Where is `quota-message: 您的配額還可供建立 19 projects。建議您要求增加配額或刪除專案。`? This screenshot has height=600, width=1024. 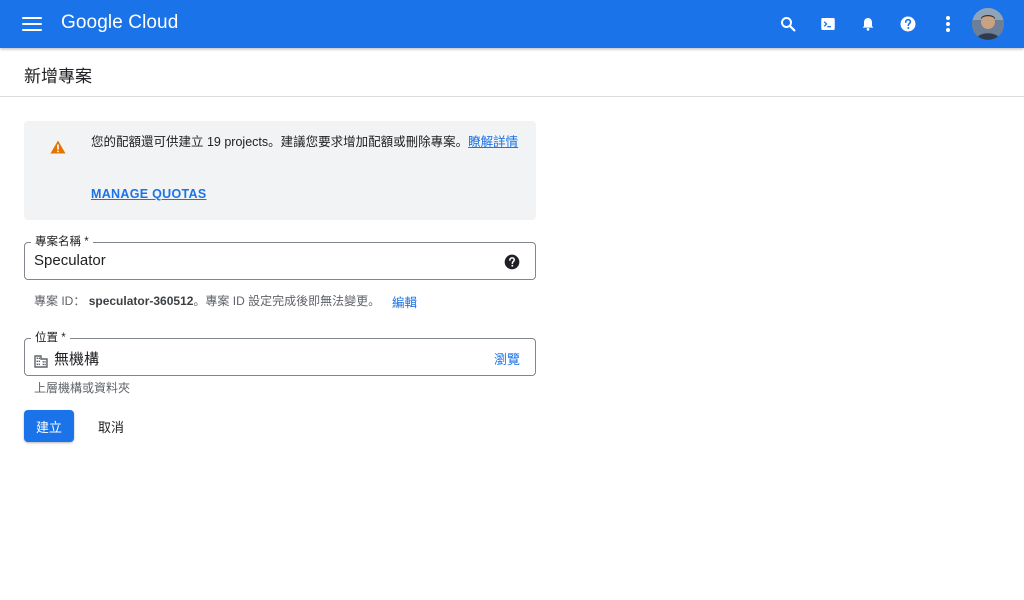 quota-message: 您的配額還可供建立 19 projects。建議您要求增加配額或刪除專案。 is located at coordinates (280, 142).